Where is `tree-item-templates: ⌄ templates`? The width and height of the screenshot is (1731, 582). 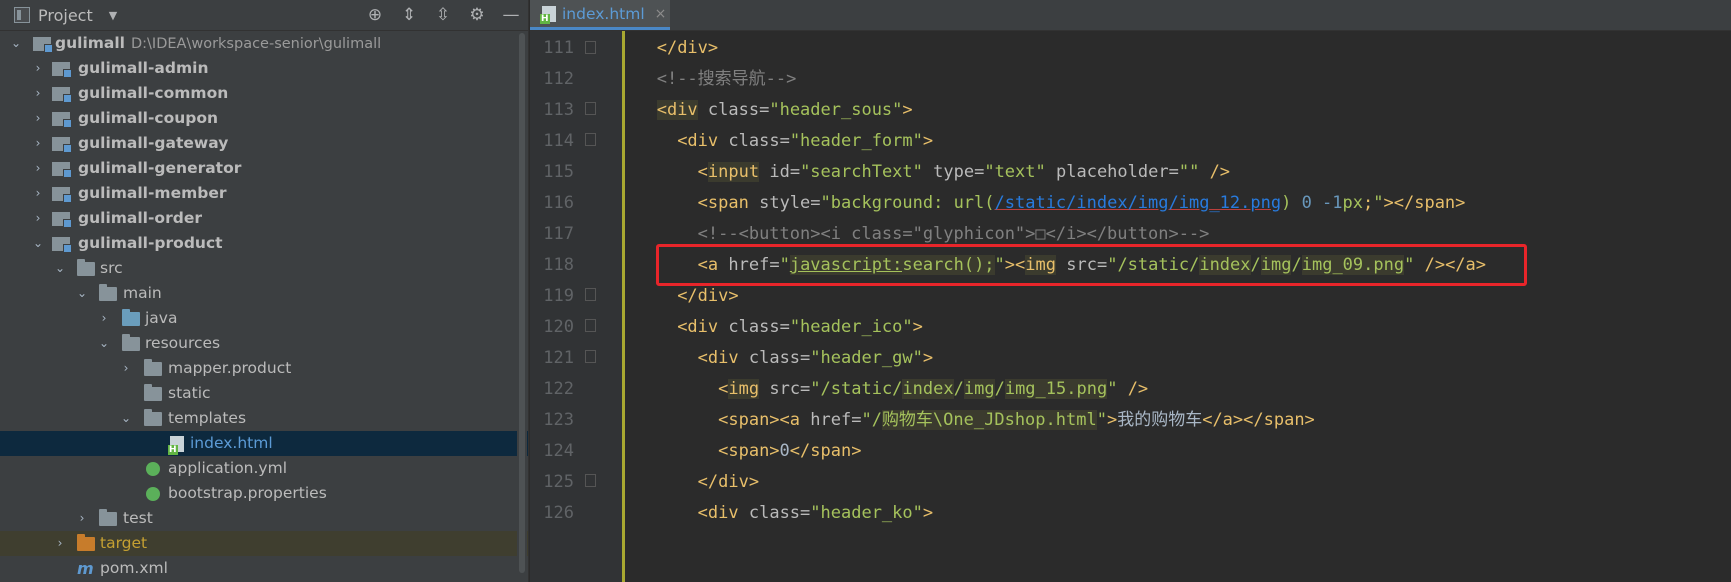
tree-item-templates: ⌄ templates is located at coordinates (264, 418).